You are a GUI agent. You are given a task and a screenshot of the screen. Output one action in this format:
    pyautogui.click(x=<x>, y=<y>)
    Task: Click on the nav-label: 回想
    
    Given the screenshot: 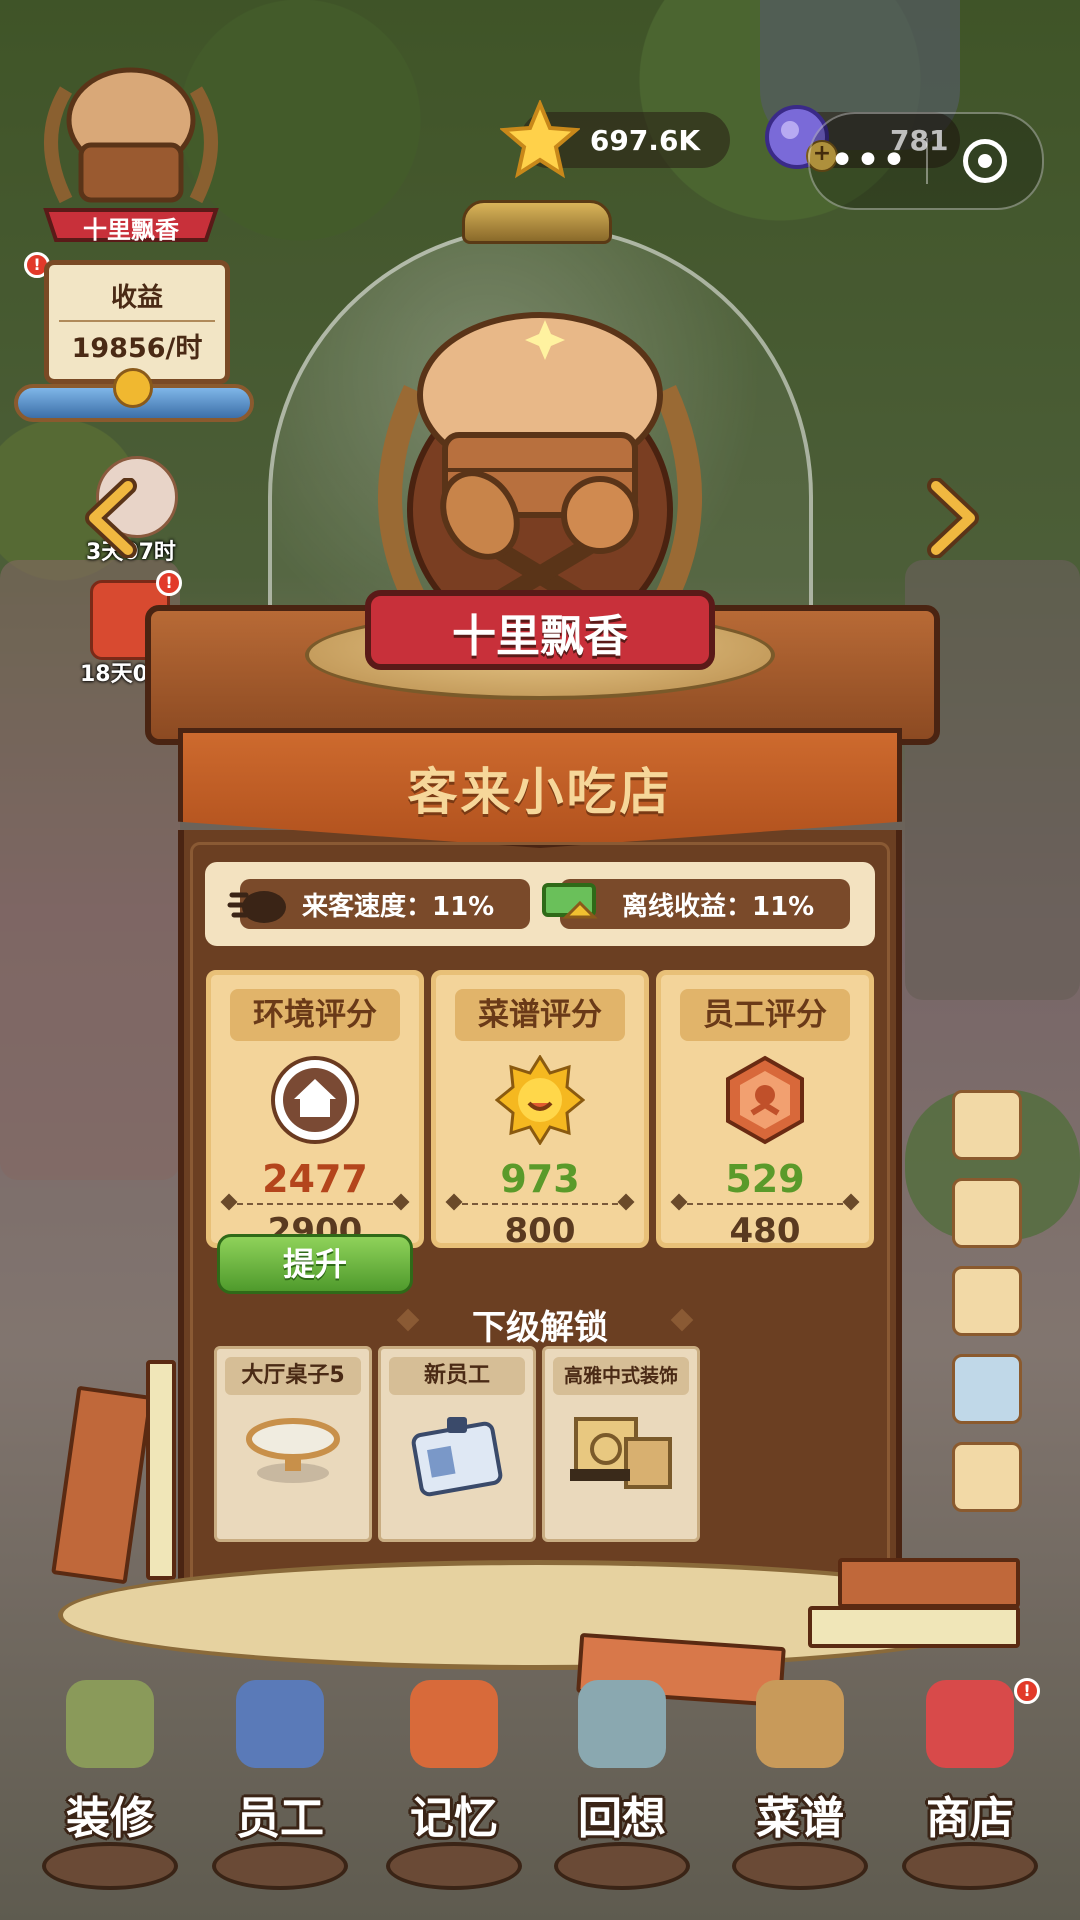 What is the action you would take?
    pyautogui.click(x=622, y=1818)
    